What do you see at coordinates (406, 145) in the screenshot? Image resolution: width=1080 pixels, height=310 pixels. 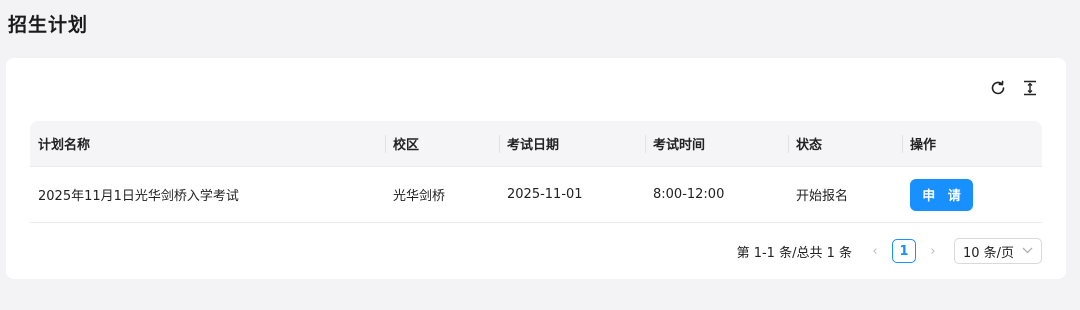 I see `column-header-label: 校区` at bounding box center [406, 145].